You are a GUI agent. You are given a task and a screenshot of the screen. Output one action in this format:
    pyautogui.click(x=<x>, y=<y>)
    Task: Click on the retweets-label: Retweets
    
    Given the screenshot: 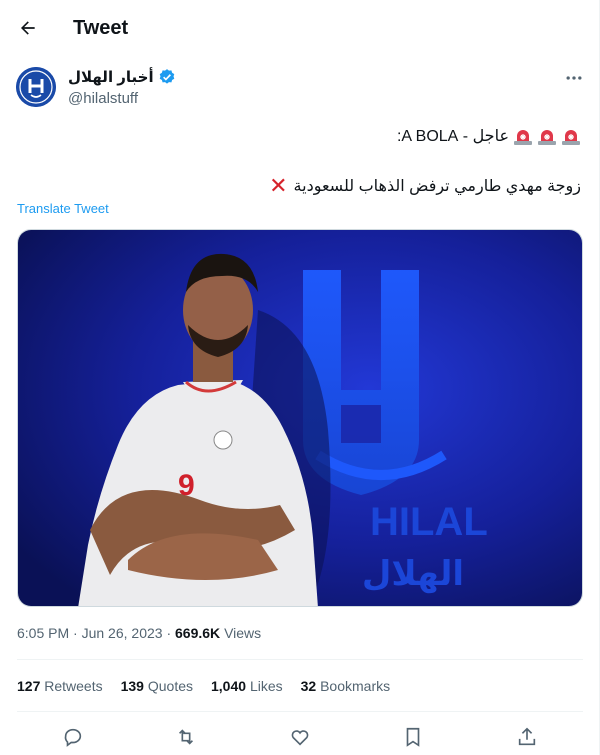 What is the action you would take?
    pyautogui.click(x=73, y=686)
    